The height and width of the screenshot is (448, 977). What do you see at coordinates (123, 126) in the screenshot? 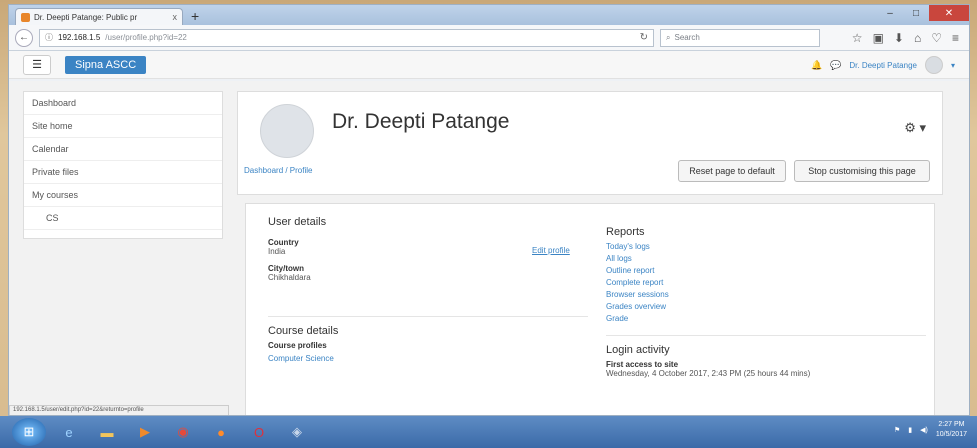
I see `sidebar-item-site-home: Site home` at bounding box center [123, 126].